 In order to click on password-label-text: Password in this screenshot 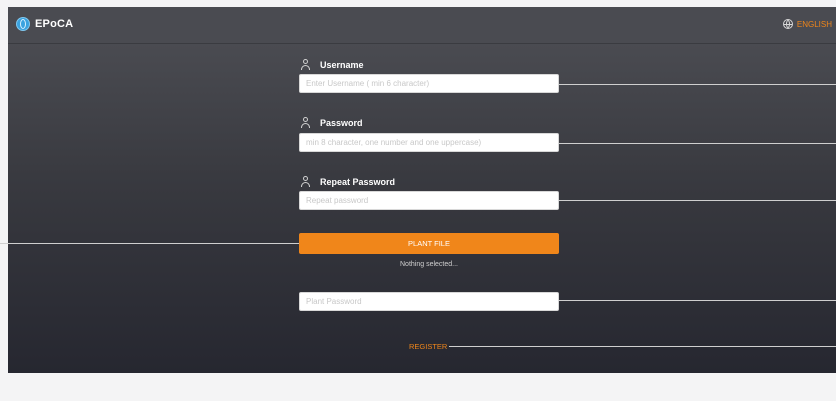, I will do `click(341, 122)`.